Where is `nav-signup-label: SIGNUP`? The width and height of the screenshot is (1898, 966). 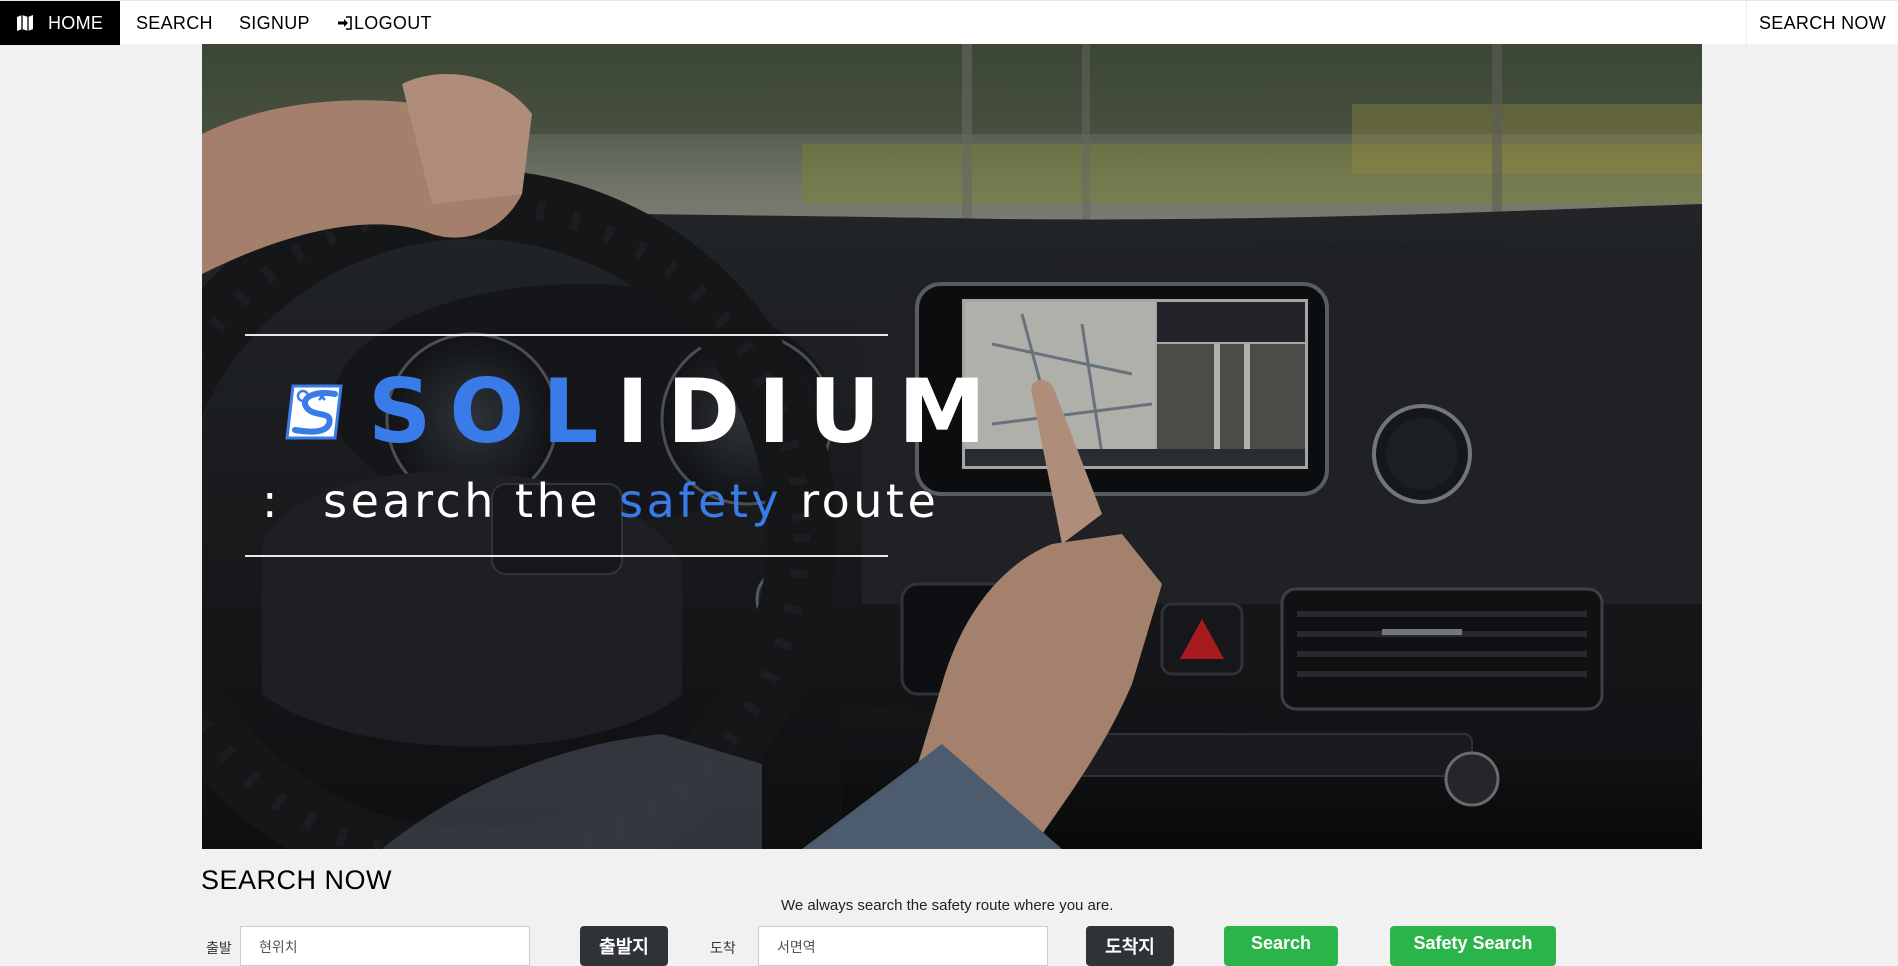 nav-signup-label: SIGNUP is located at coordinates (274, 22).